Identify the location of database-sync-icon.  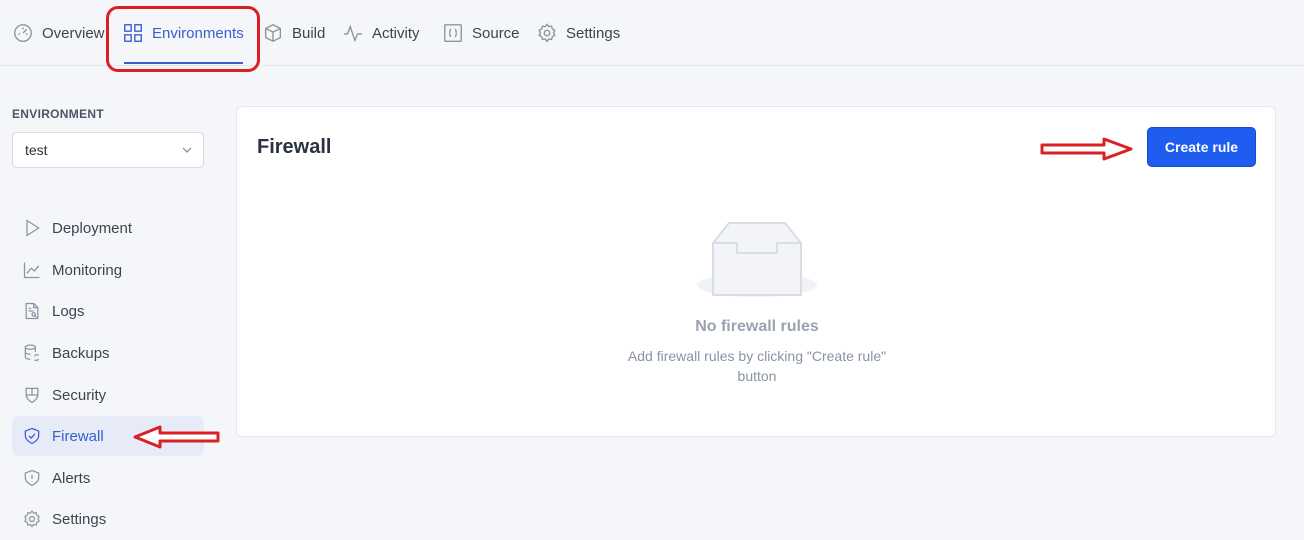
(32, 353).